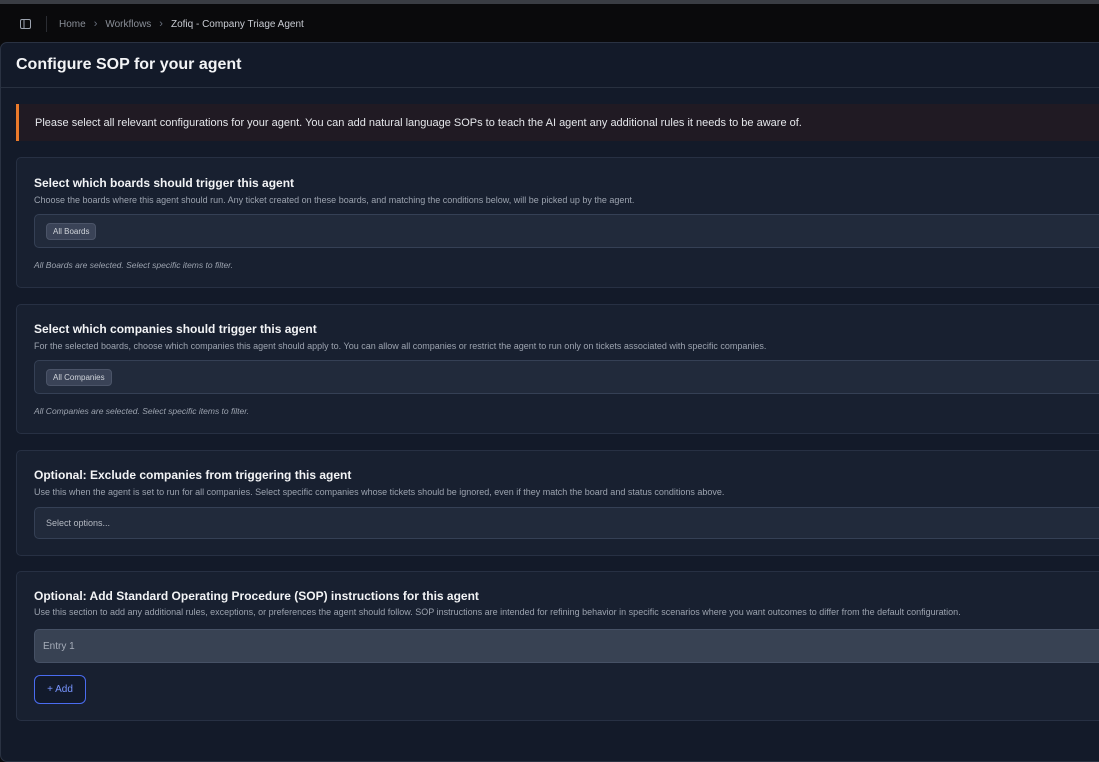 The image size is (1099, 762). What do you see at coordinates (25, 24) in the screenshot?
I see `sidebar-toggle-icon` at bounding box center [25, 24].